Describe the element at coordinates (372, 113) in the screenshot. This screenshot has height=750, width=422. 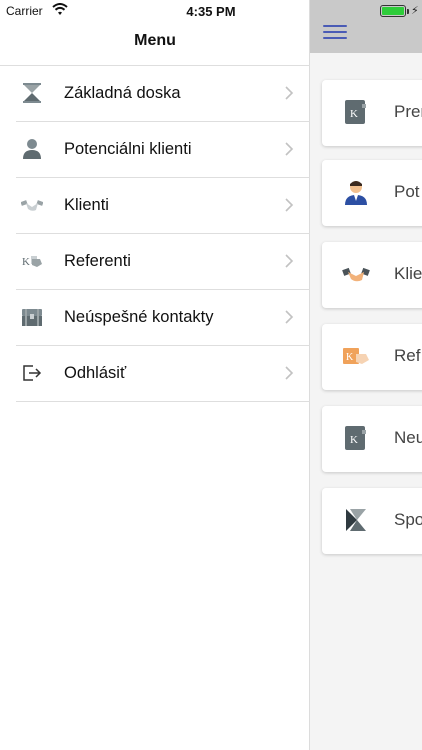
I see `dashboard-card: K Prem` at that location.